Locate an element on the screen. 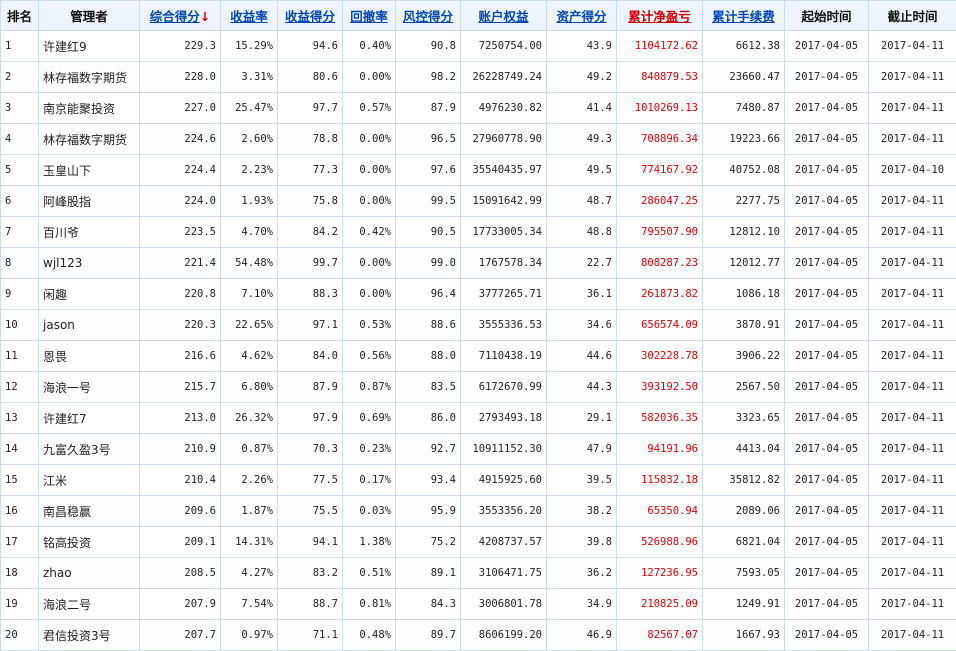 The width and height of the screenshot is (956, 651). asset-score-cell: 44.3 is located at coordinates (582, 387).